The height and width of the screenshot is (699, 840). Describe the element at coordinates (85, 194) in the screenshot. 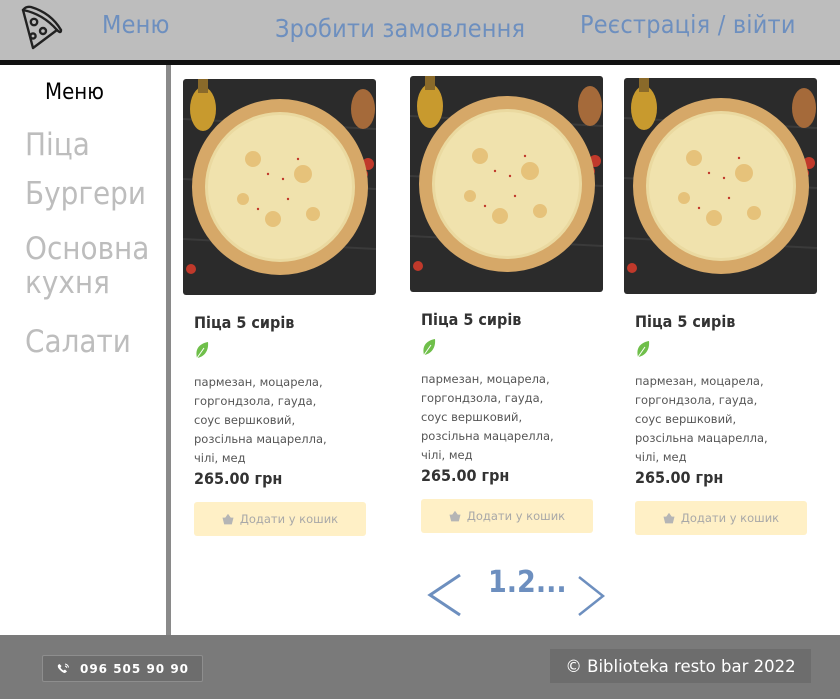

I see `sidebar-item-burgers: Бургери` at that location.